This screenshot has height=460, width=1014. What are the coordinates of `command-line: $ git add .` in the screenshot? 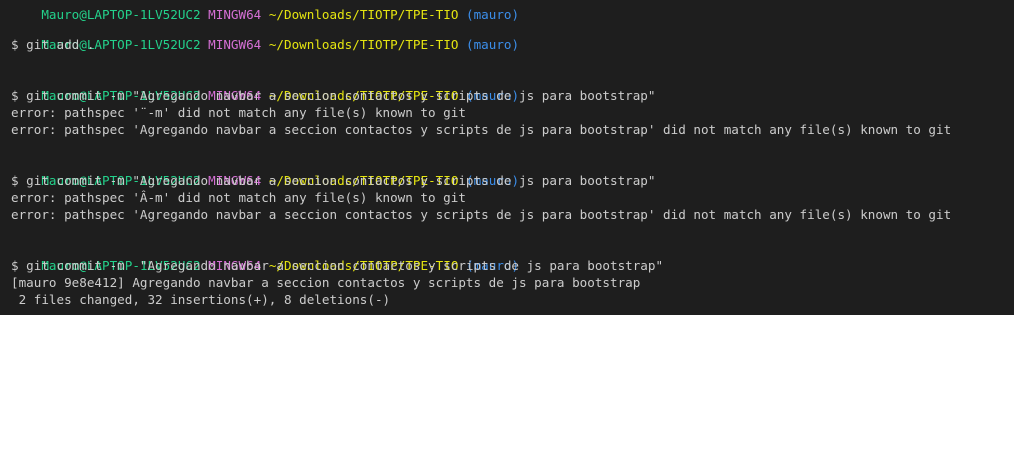 It's located at (53, 44).